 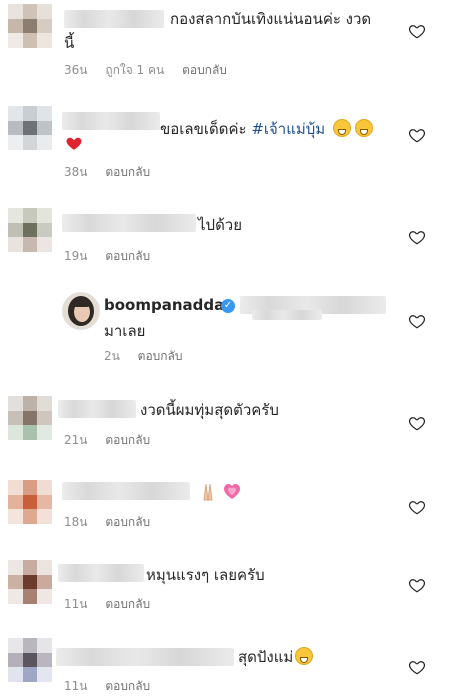 I want to click on comment-text: สุดปังแม่, so click(x=276, y=657).